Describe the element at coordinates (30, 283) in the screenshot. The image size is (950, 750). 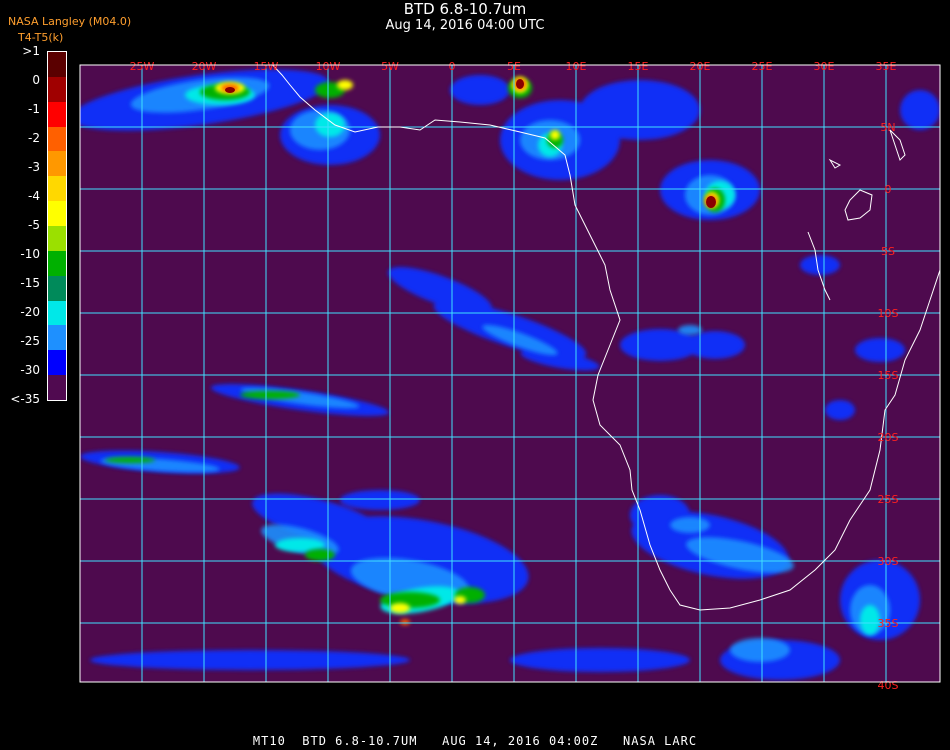
I see `colorbar-tick-label: -15` at that location.